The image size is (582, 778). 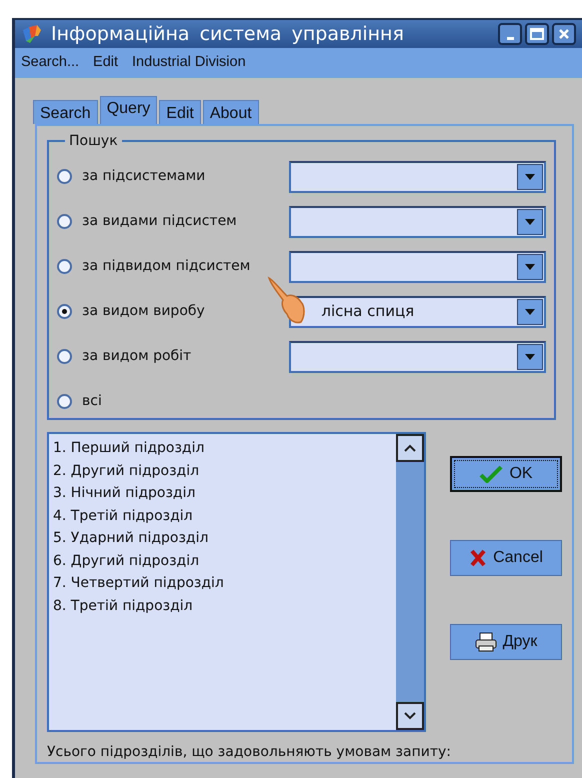 I want to click on close-icon, so click(x=564, y=34).